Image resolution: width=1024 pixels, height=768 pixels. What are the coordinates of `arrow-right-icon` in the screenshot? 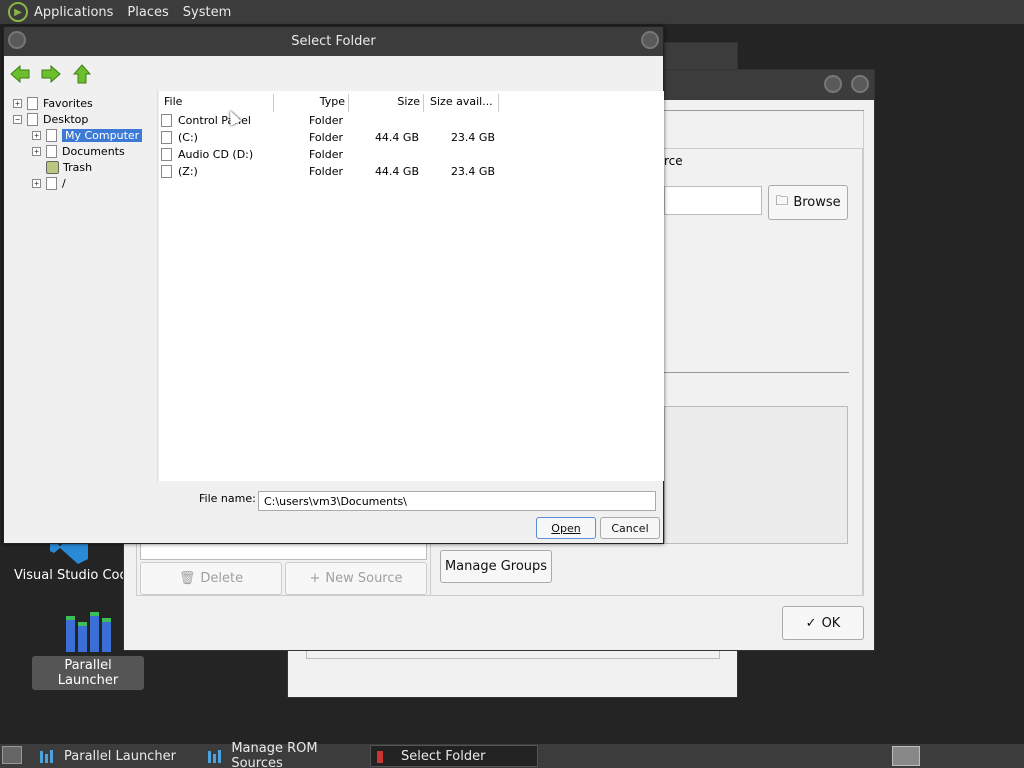 It's located at (51, 74).